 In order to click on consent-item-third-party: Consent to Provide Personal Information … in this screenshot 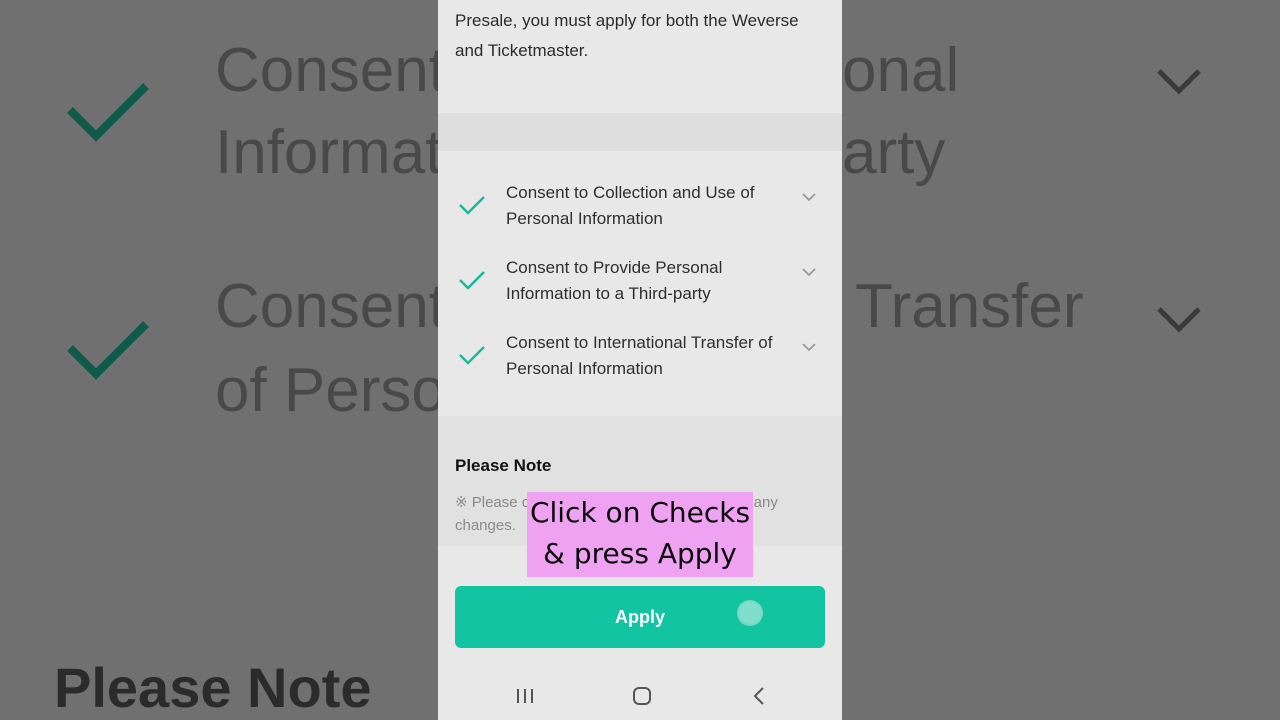, I will do `click(640, 290)`.